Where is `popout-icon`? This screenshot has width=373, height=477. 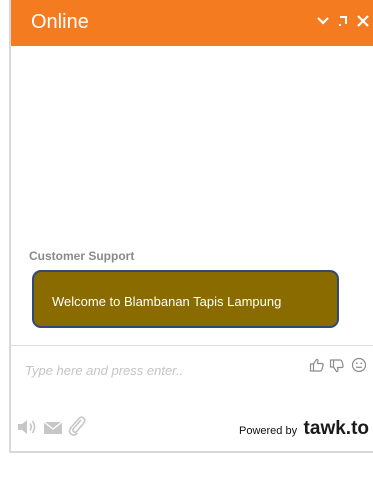
popout-icon is located at coordinates (343, 21).